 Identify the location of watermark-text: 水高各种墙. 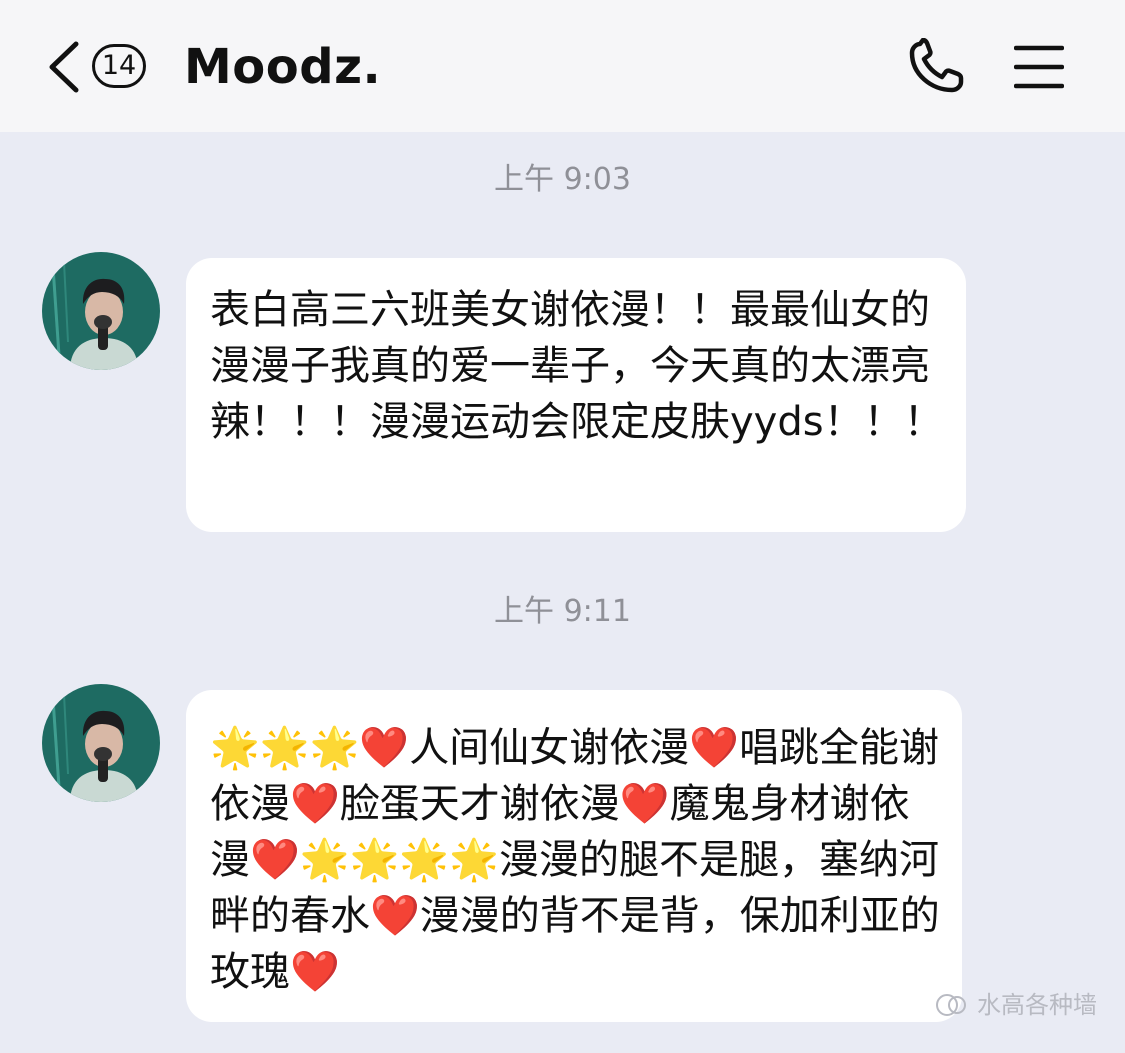
(1037, 1005).